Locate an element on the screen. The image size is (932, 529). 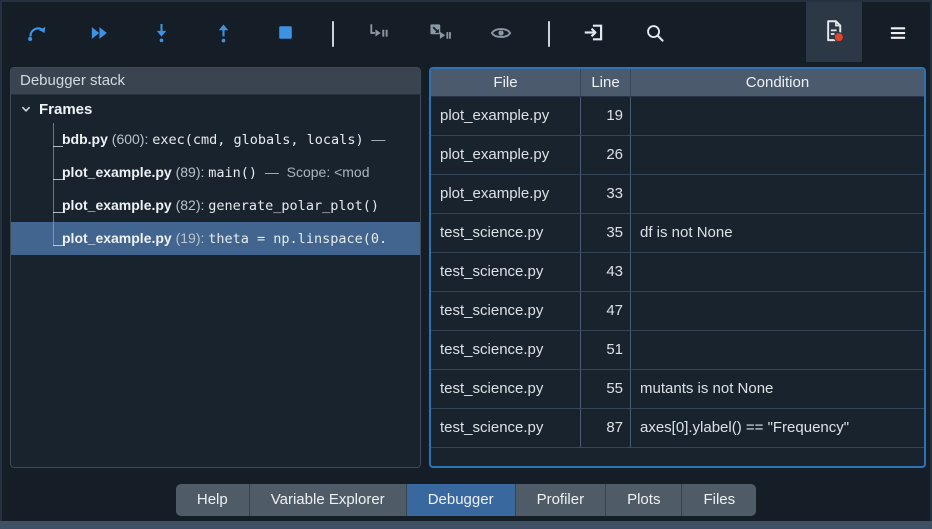
step-return-button is located at coordinates (223, 34).